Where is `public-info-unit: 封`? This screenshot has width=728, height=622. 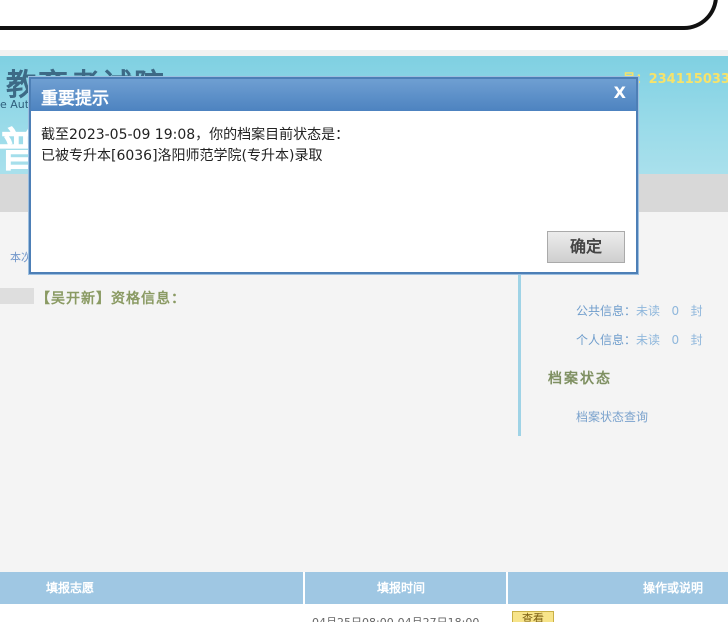 public-info-unit: 封 is located at coordinates (696, 311).